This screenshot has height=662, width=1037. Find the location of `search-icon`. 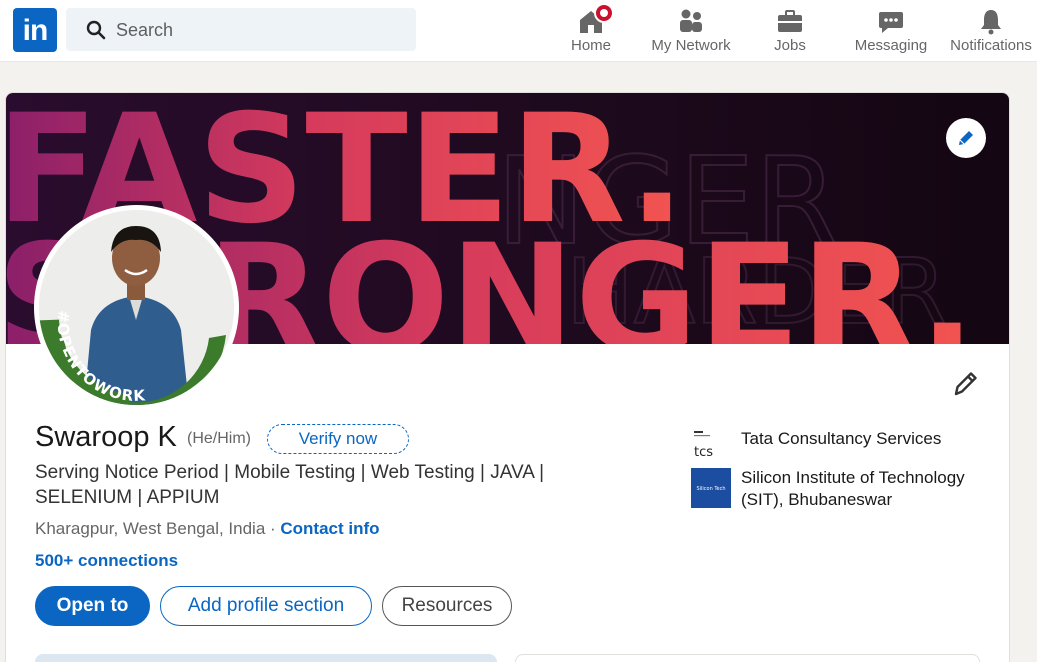

search-icon is located at coordinates (96, 30).